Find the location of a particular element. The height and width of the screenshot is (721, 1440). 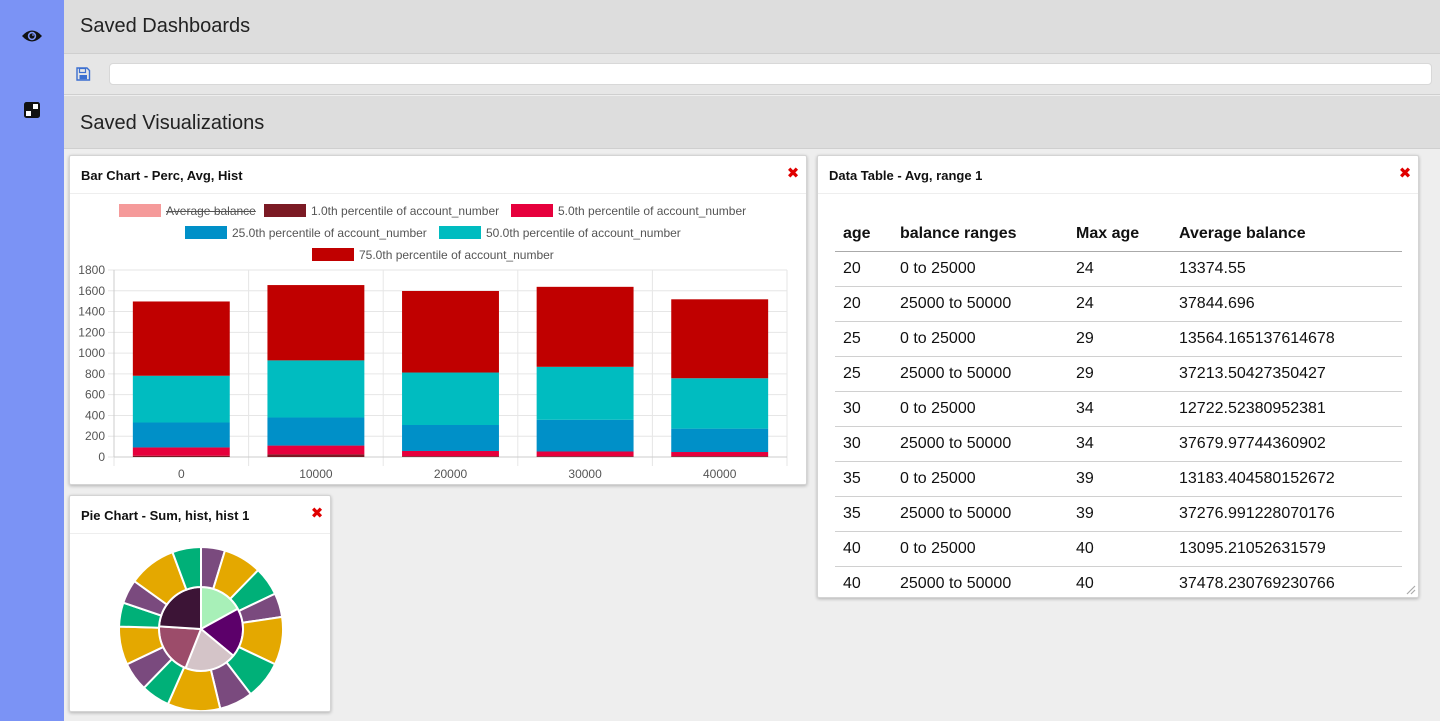

table-row: 35 0 to 25000 39 13183.404580152672 is located at coordinates (1118, 479).